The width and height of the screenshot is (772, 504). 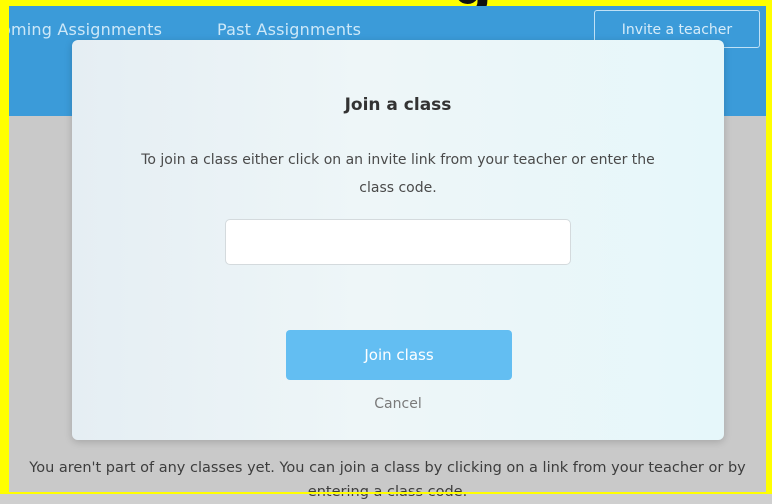 I want to click on nav-upcoming-assignments: oming Assignments, so click(x=81, y=29).